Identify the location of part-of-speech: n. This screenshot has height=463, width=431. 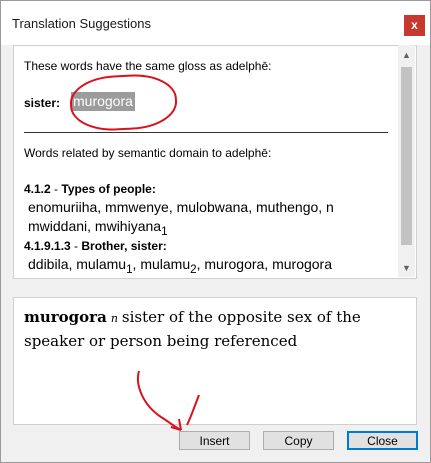
(114, 318).